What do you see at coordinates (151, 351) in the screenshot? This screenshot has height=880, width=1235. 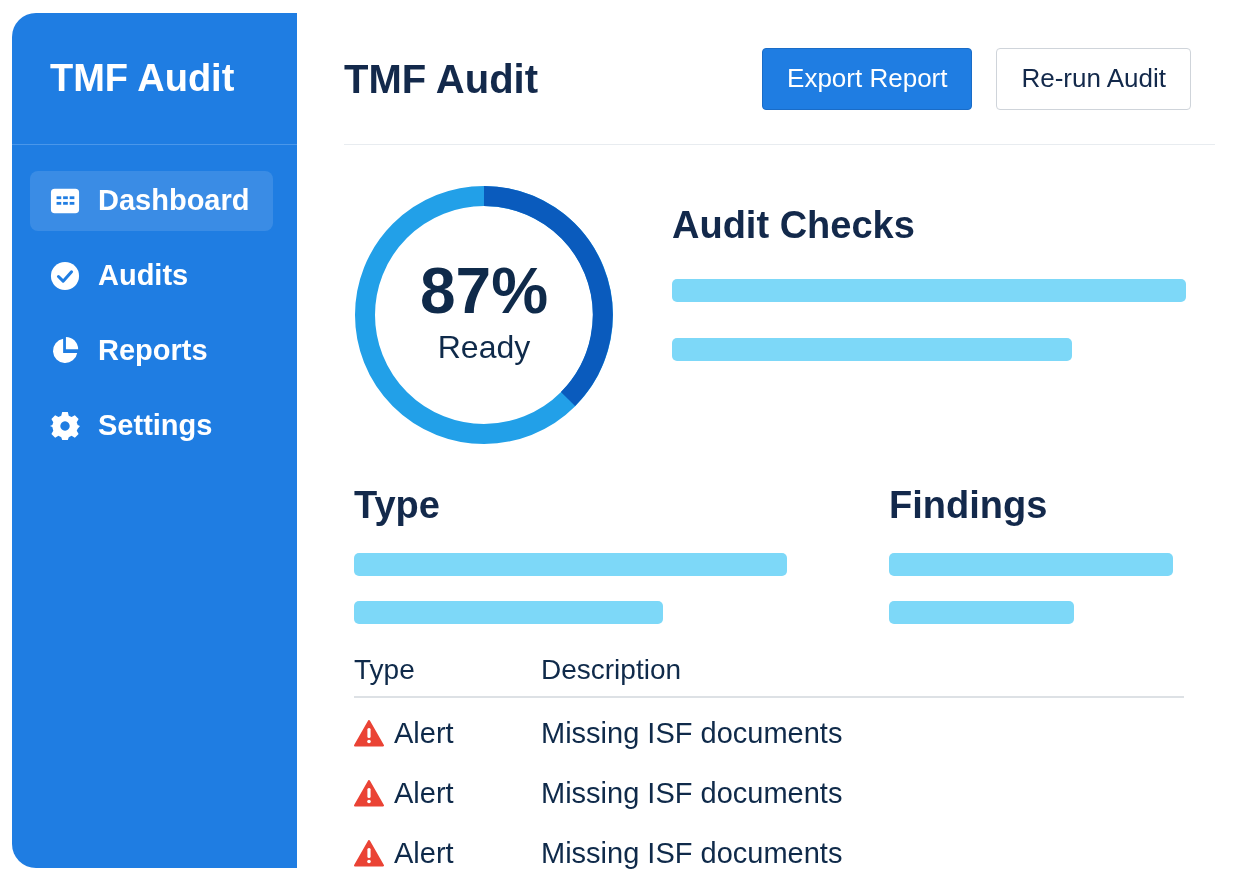 I see `sidebar-item: Reports` at bounding box center [151, 351].